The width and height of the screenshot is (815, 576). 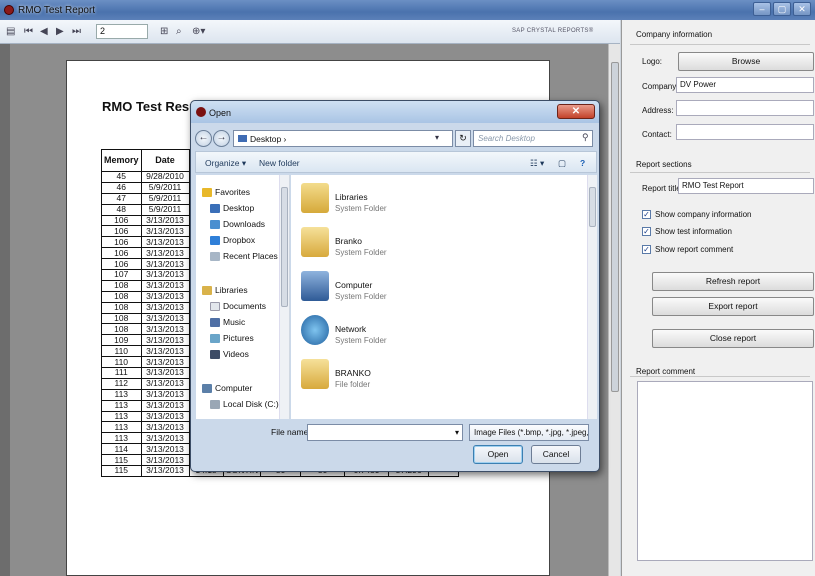 I want to click on nav-scrollbar, so click(x=284, y=297).